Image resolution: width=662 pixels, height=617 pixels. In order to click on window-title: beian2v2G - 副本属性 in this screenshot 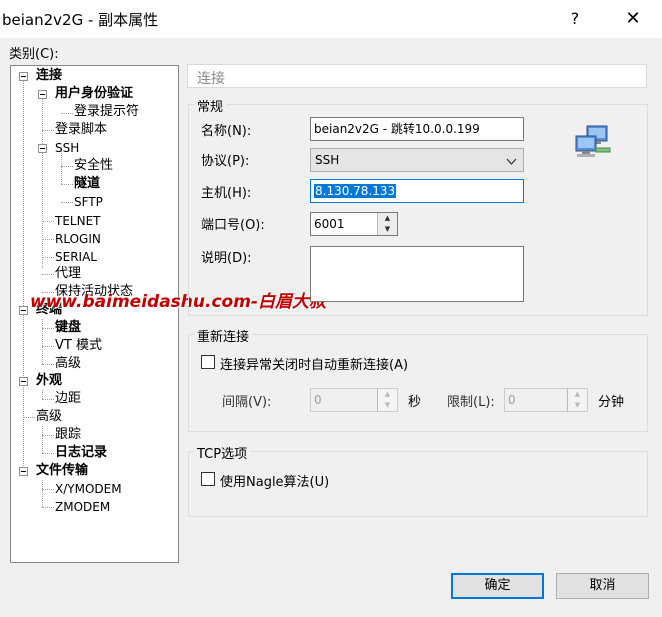, I will do `click(80, 20)`.